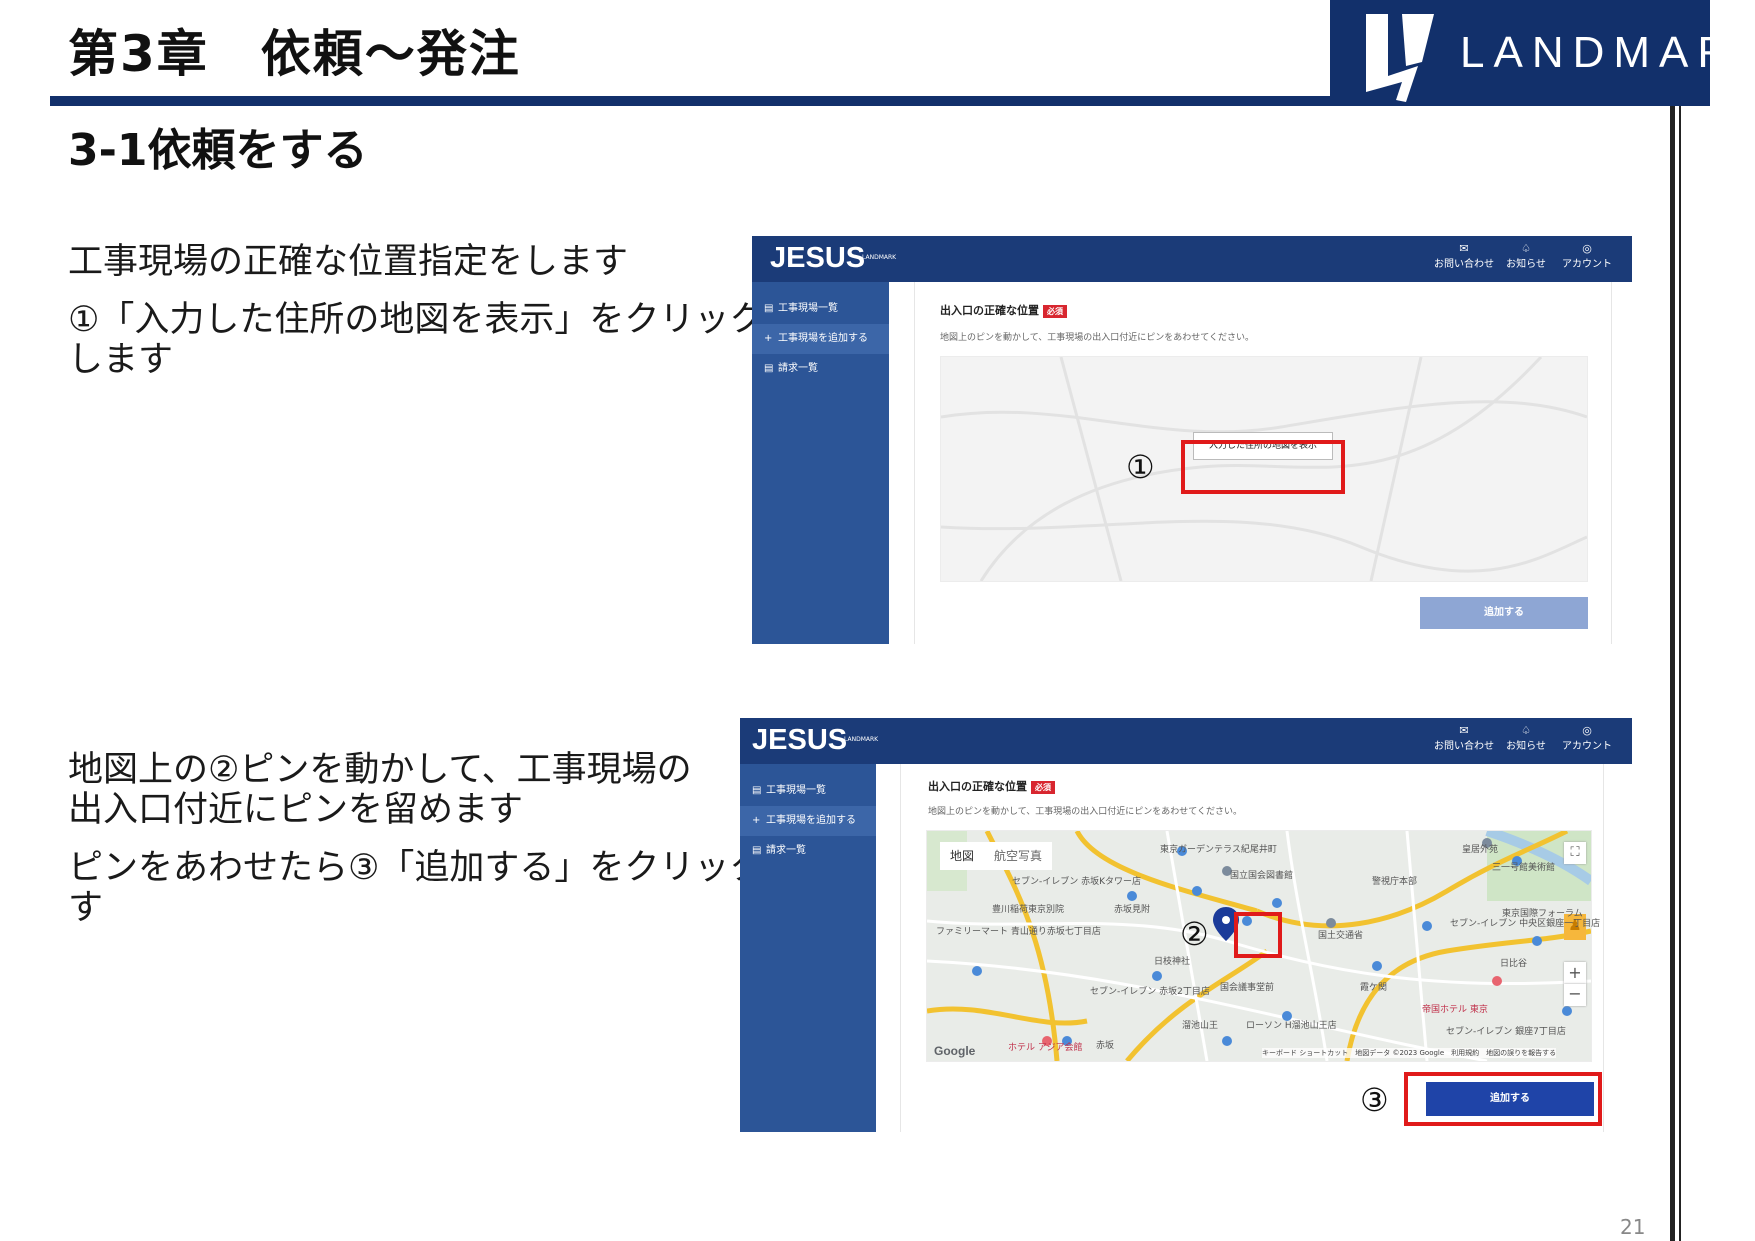  Describe the element at coordinates (1395, 882) in the screenshot. I see `map-label: 警視庁本部` at that location.